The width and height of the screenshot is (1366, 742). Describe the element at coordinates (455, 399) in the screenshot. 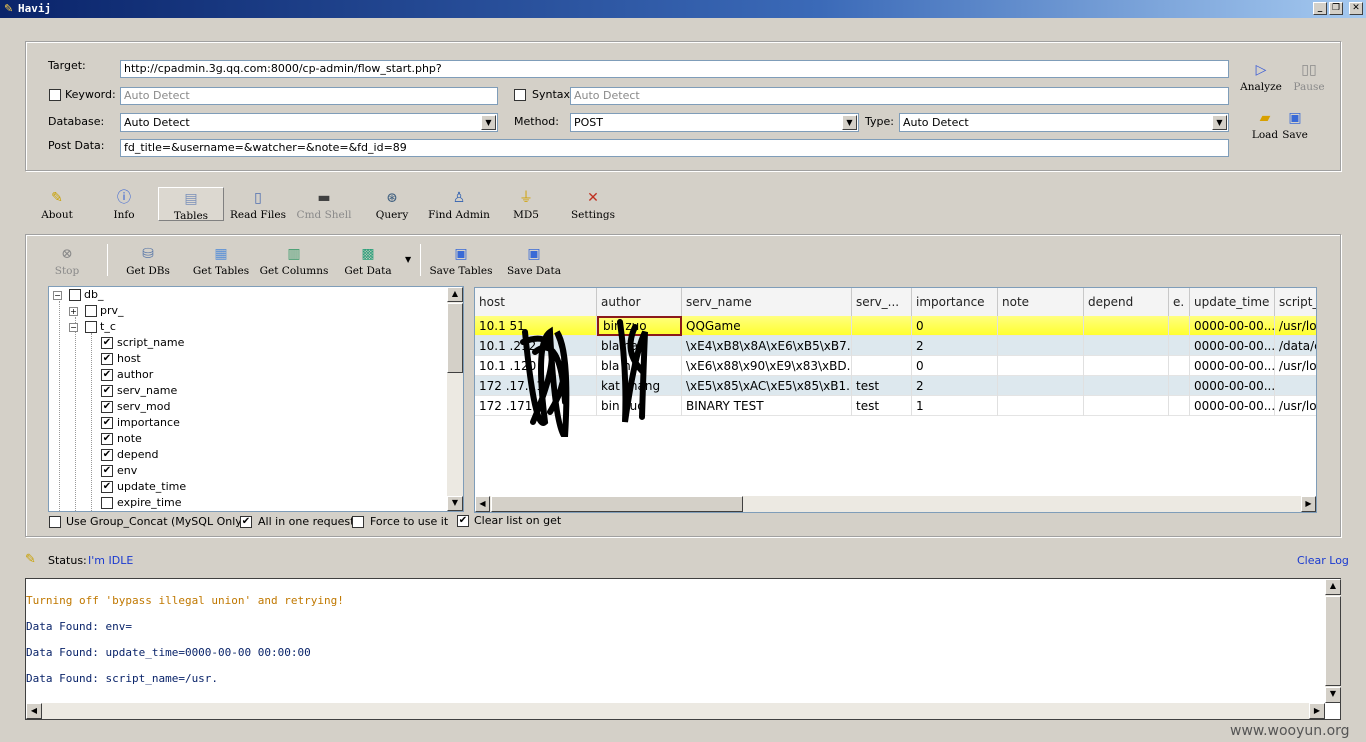

I see `tree-scrollbar: ▲ ▼` at that location.